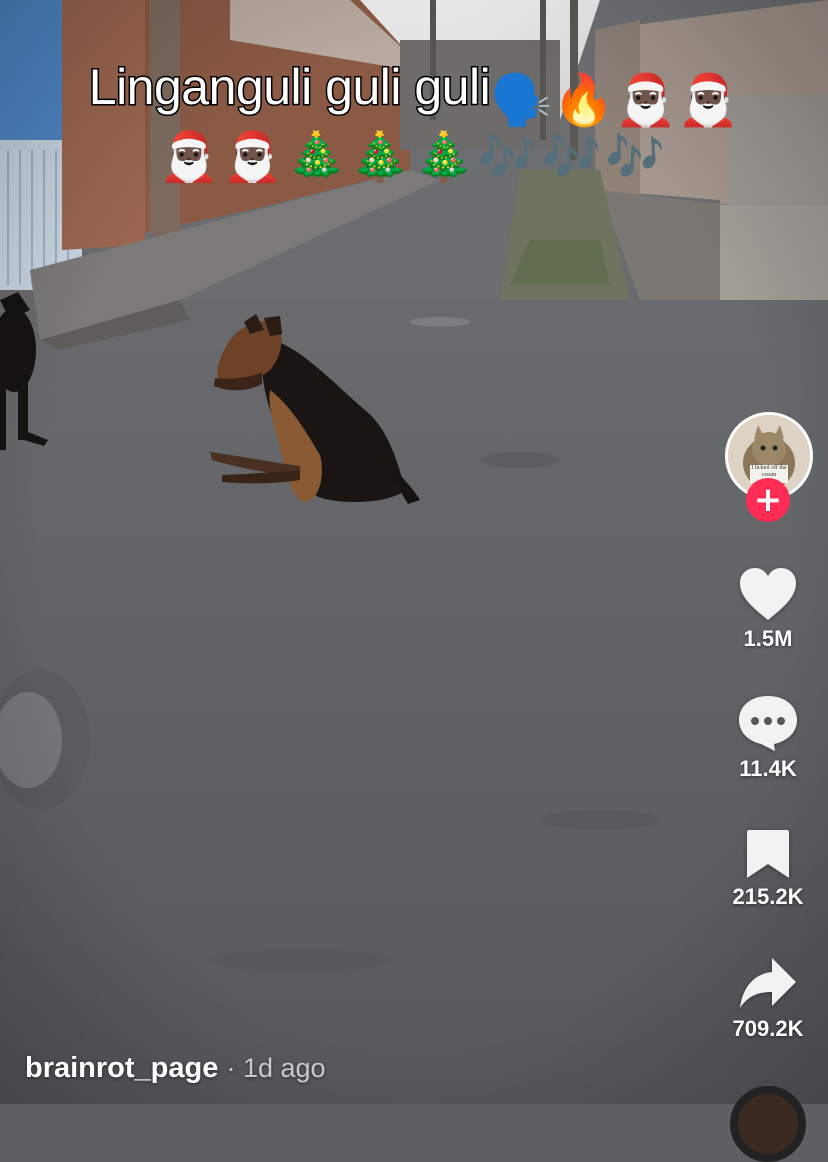 This screenshot has height=1162, width=828. I want to click on comment-bubble-icon, so click(768, 723).